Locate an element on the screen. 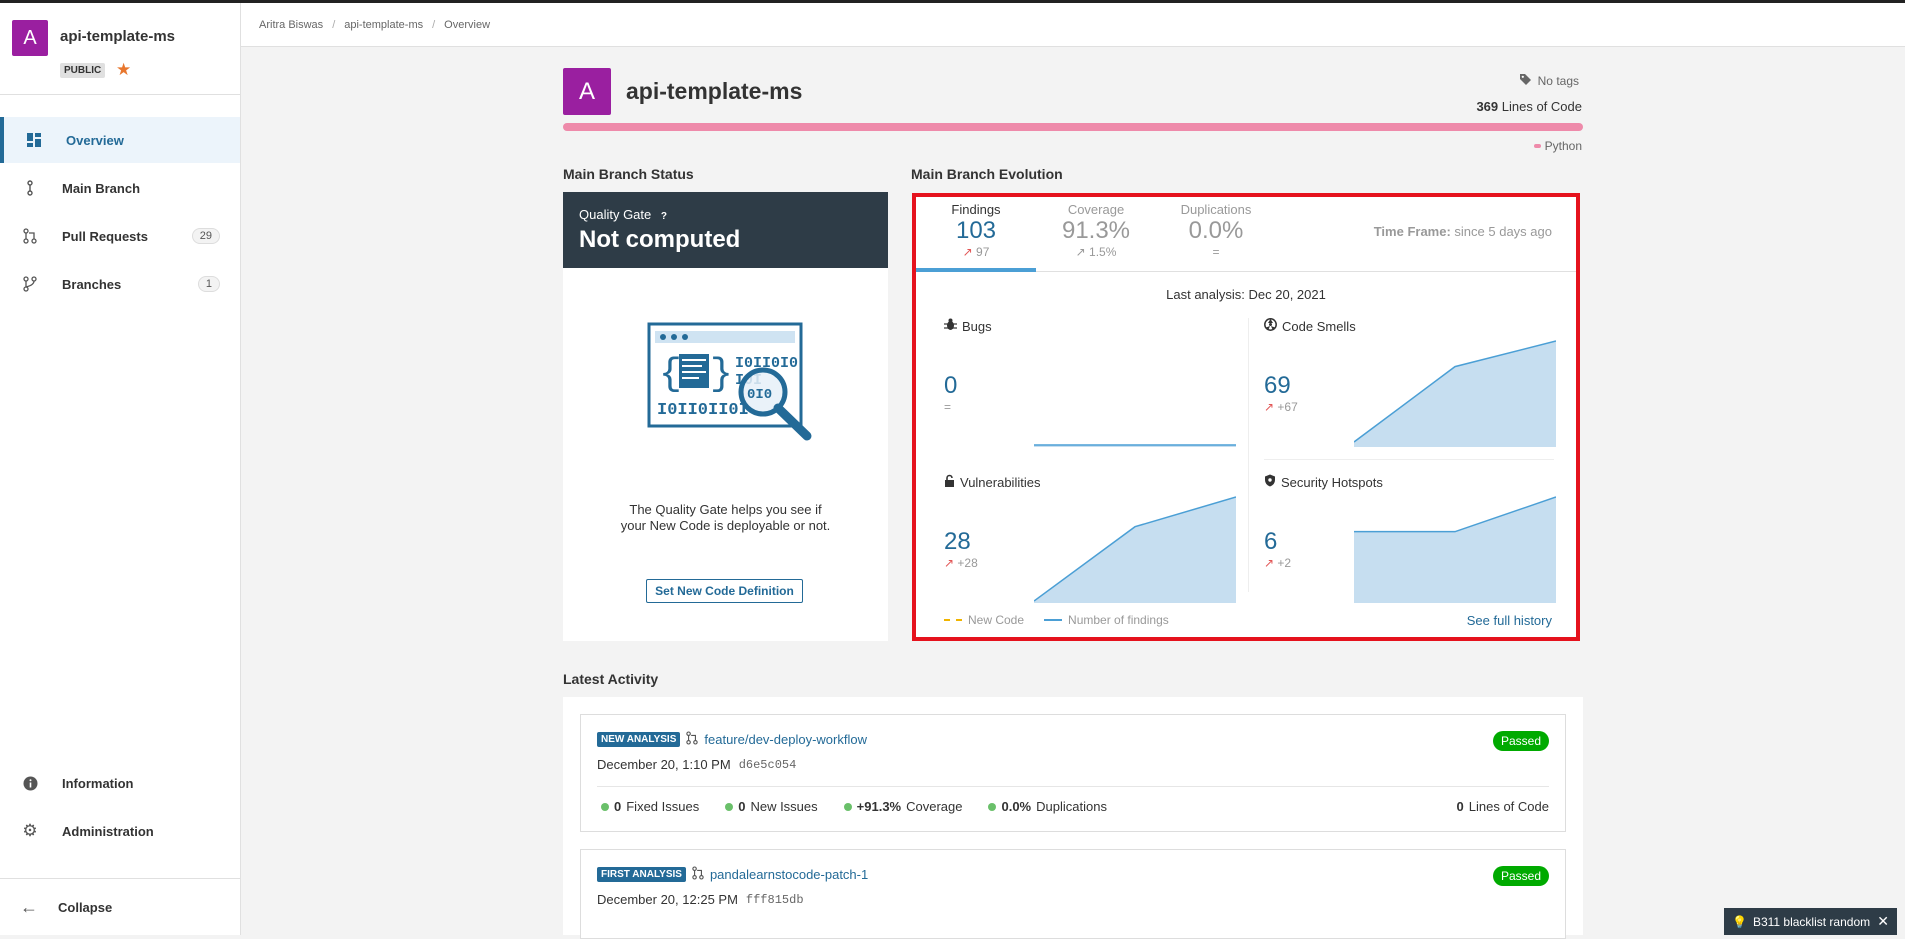 This screenshot has width=1905, height=939. help-icon: ? is located at coordinates (664, 216).